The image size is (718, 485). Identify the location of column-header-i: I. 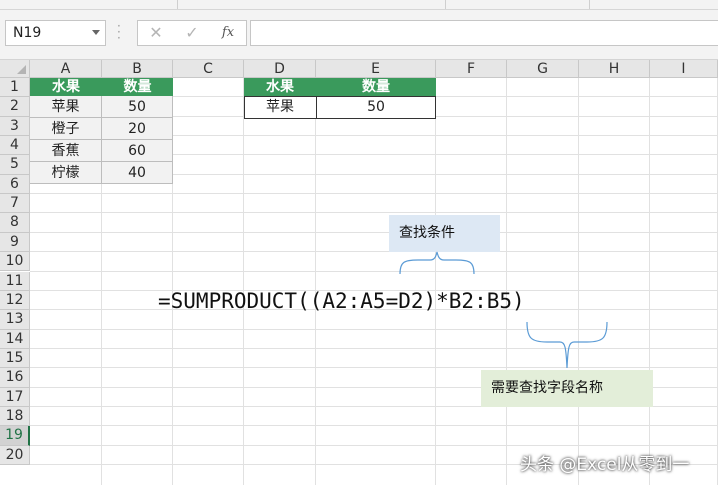
(684, 69).